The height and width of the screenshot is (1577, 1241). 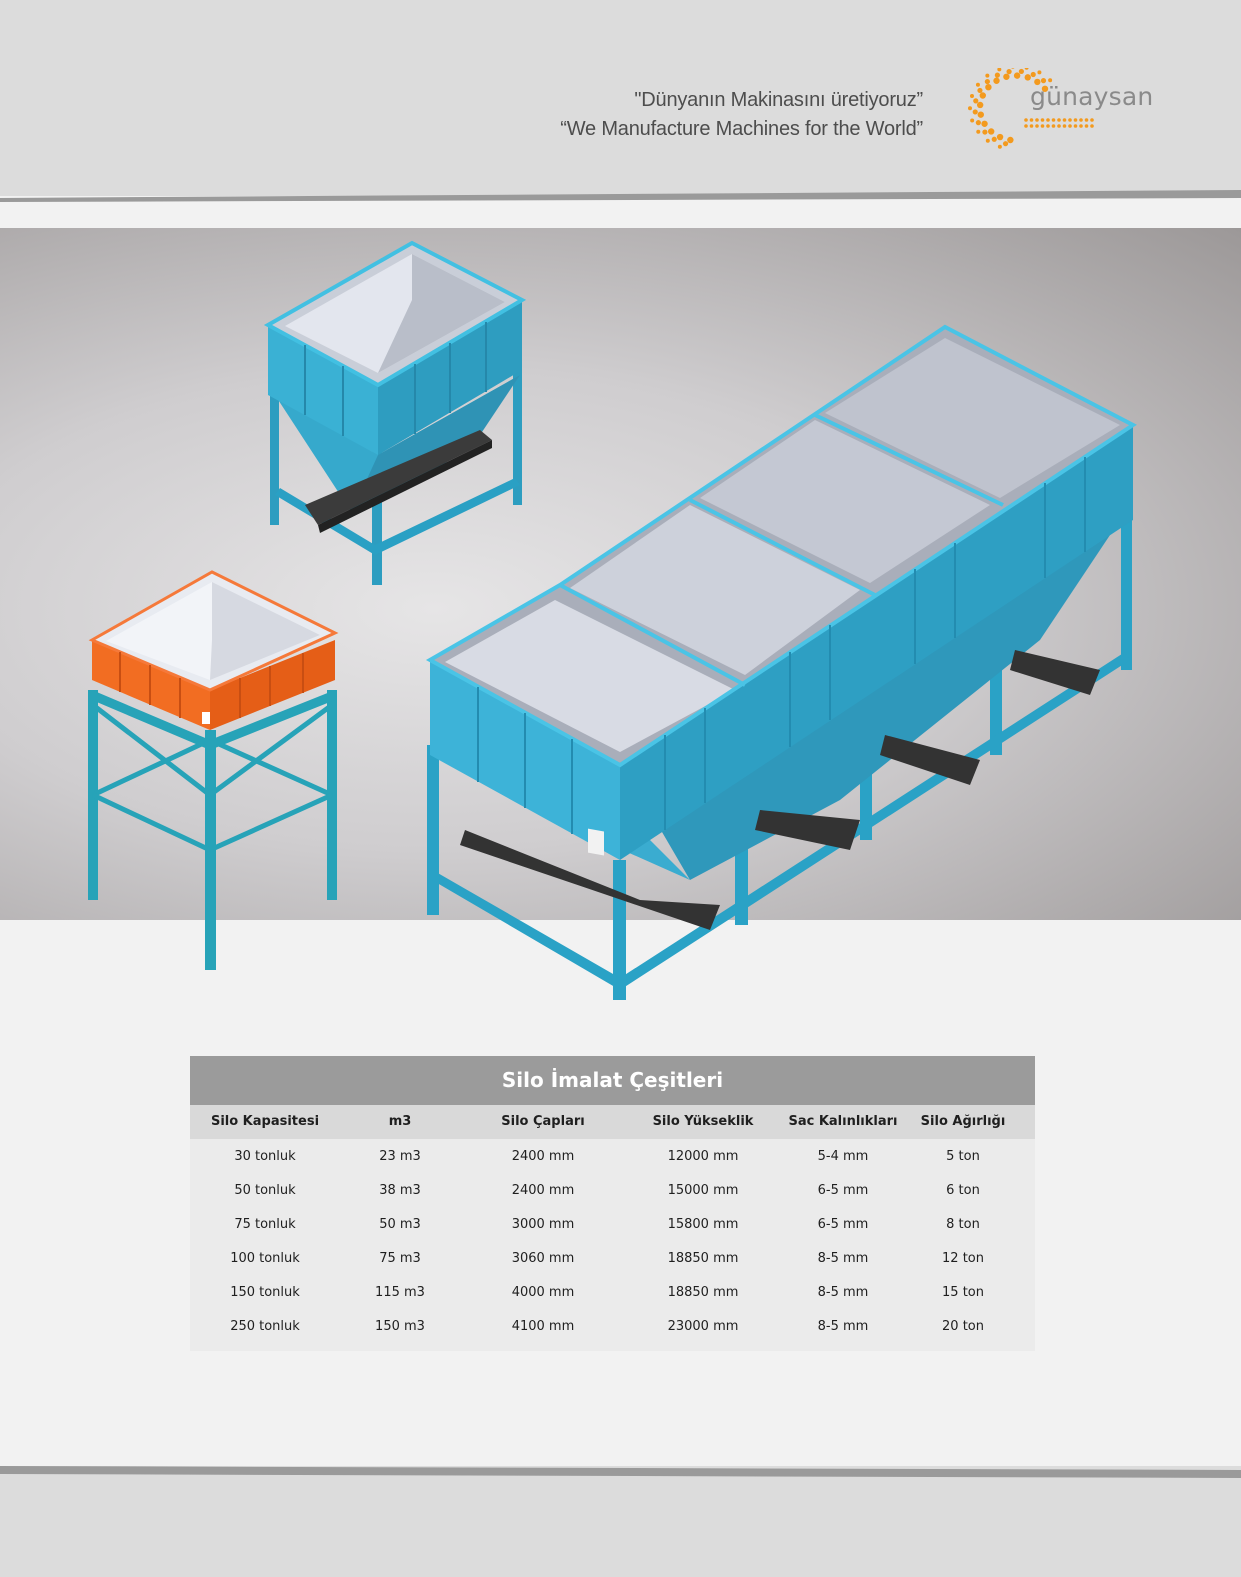 What do you see at coordinates (963, 1190) in the screenshot?
I see `table-cell: 6 ton` at bounding box center [963, 1190].